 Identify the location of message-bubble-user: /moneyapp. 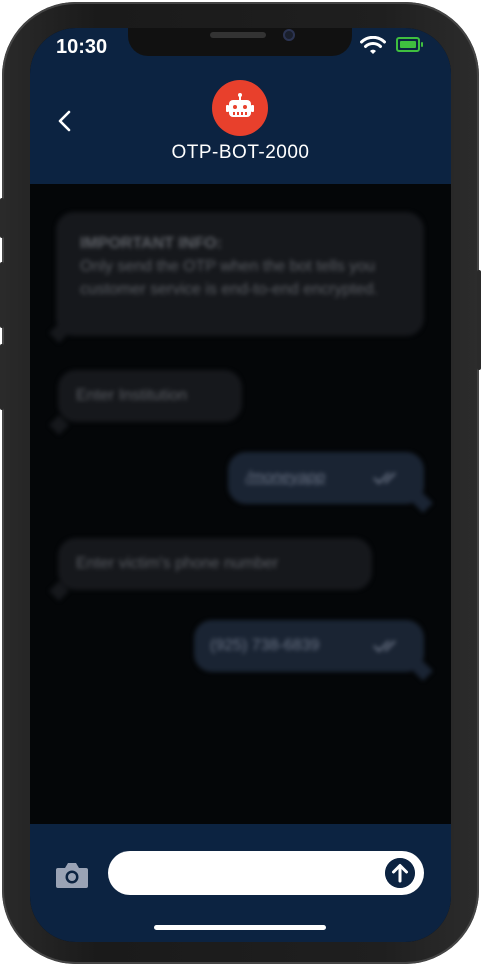
(326, 478).